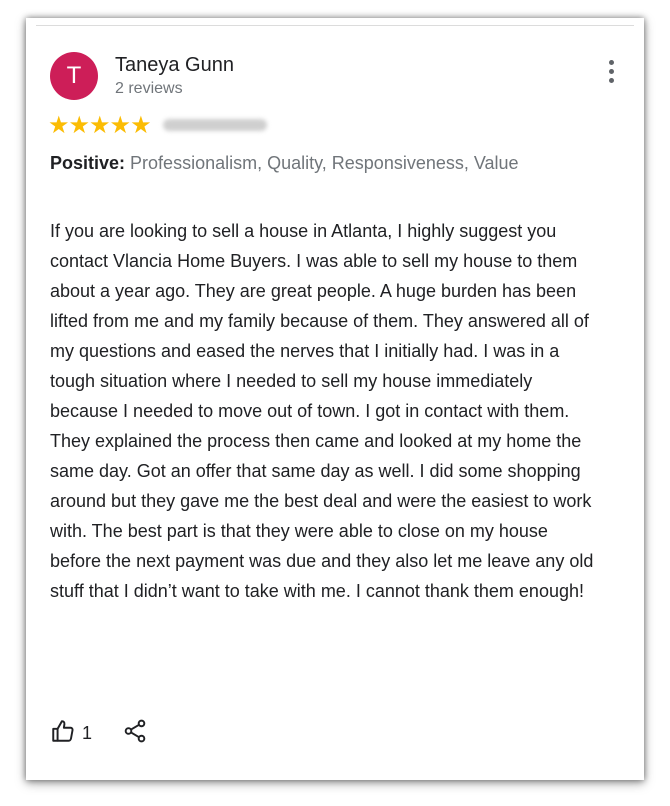 This screenshot has height=806, width=670. I want to click on share-icon, so click(135, 733).